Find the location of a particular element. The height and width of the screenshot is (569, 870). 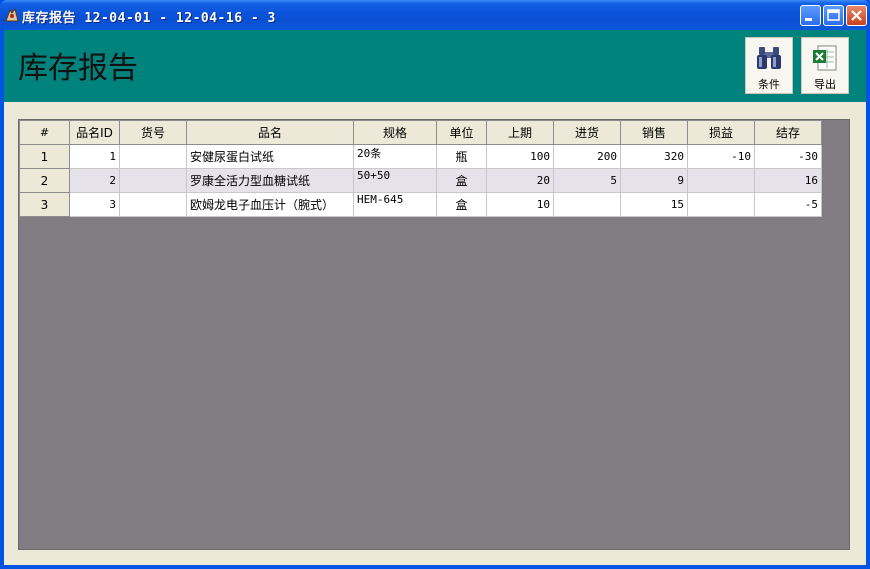

column-header-unit: 单位 is located at coordinates (461, 132).